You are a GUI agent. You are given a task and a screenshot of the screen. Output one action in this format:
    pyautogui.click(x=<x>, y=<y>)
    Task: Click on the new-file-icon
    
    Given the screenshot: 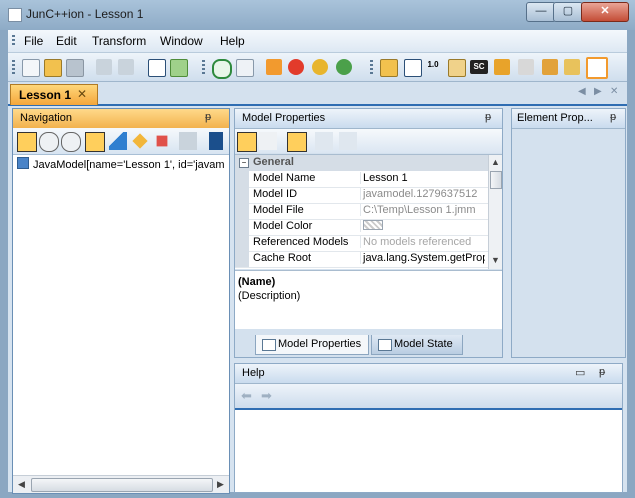 What is the action you would take?
    pyautogui.click(x=31, y=68)
    